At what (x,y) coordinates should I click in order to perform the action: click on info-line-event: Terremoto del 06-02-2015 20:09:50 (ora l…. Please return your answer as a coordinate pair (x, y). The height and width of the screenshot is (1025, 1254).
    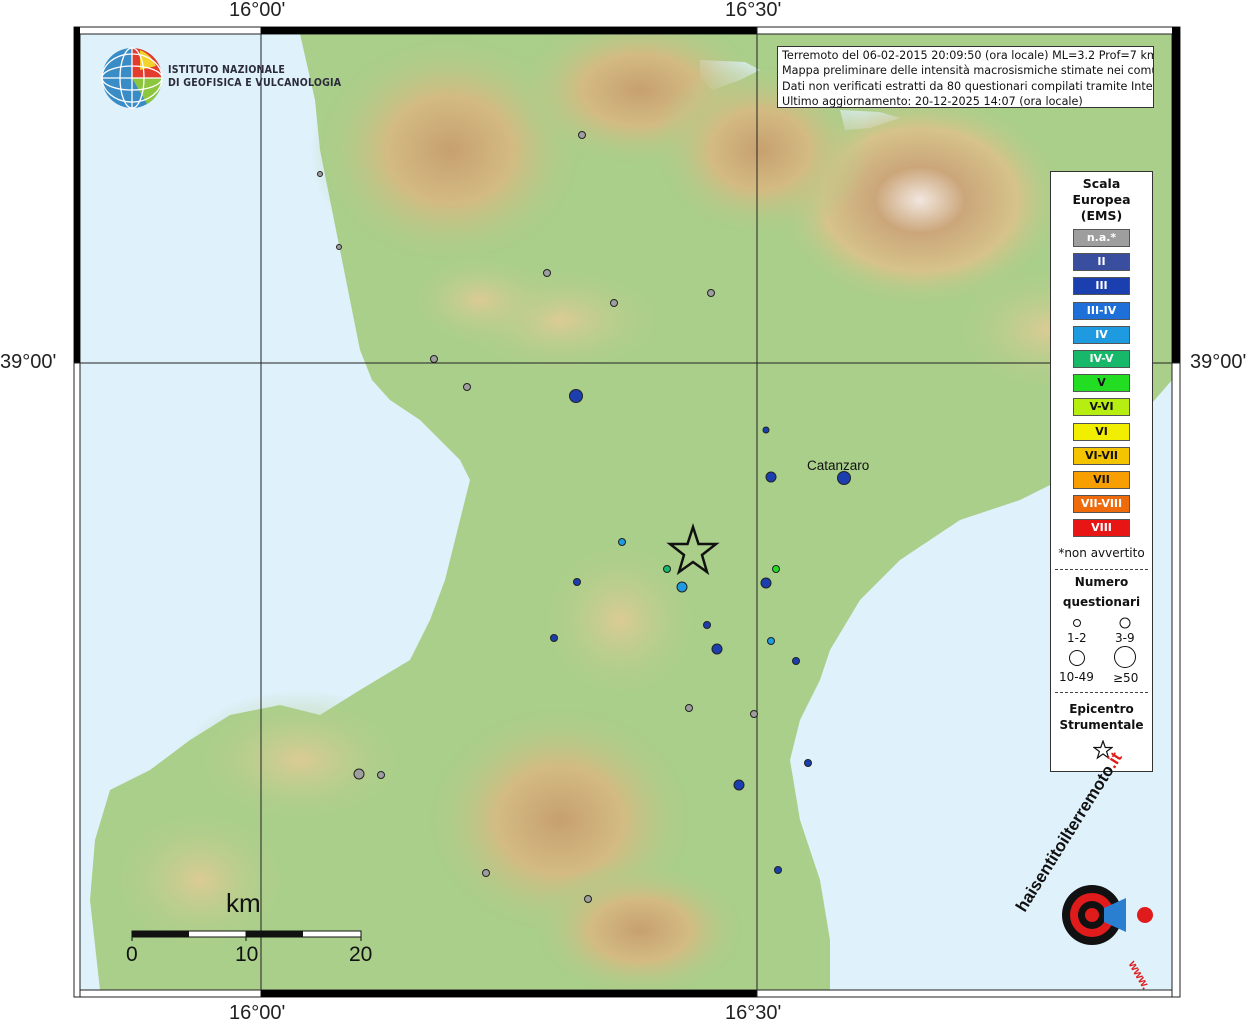
    Looking at the image, I should click on (968, 55).